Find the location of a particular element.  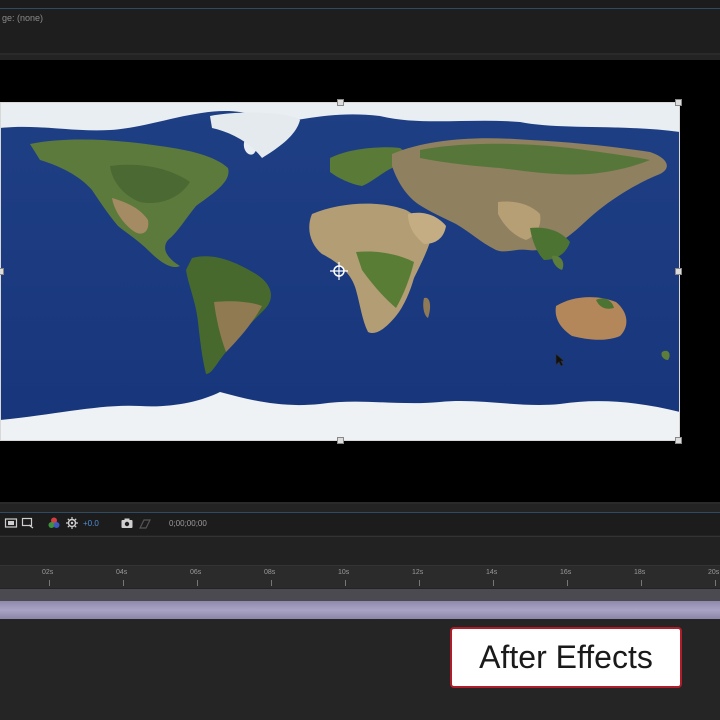

transform-handle-top is located at coordinates (340, 102).